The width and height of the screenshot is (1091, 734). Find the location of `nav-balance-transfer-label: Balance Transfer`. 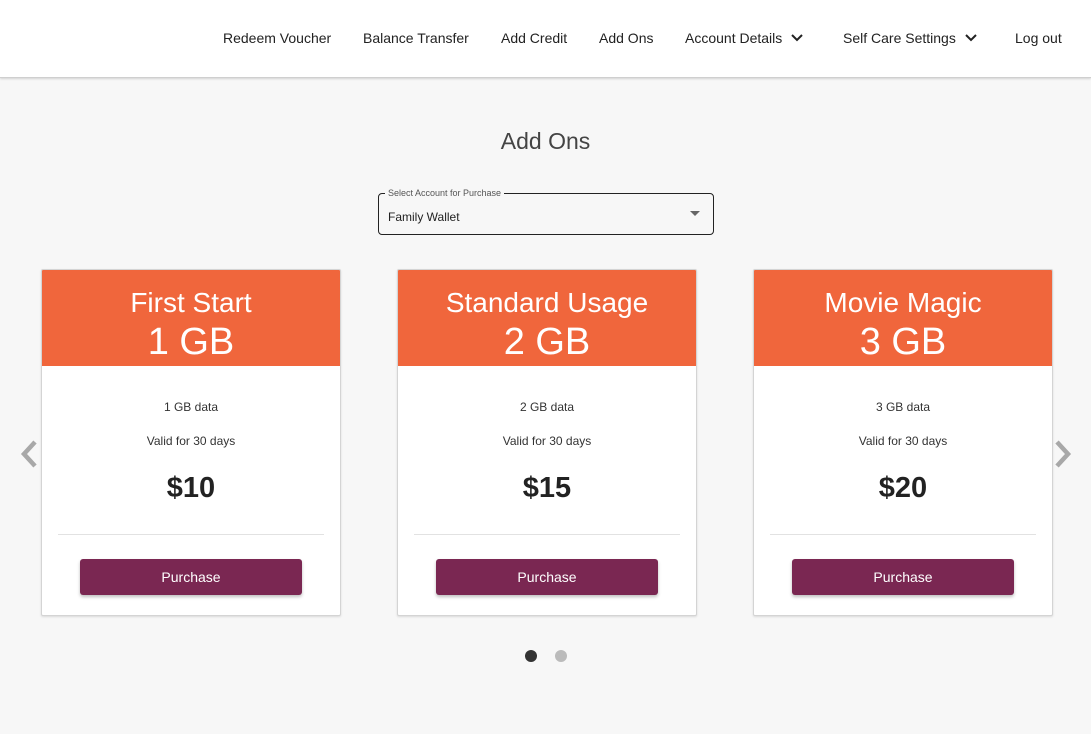

nav-balance-transfer-label: Balance Transfer is located at coordinates (416, 38).